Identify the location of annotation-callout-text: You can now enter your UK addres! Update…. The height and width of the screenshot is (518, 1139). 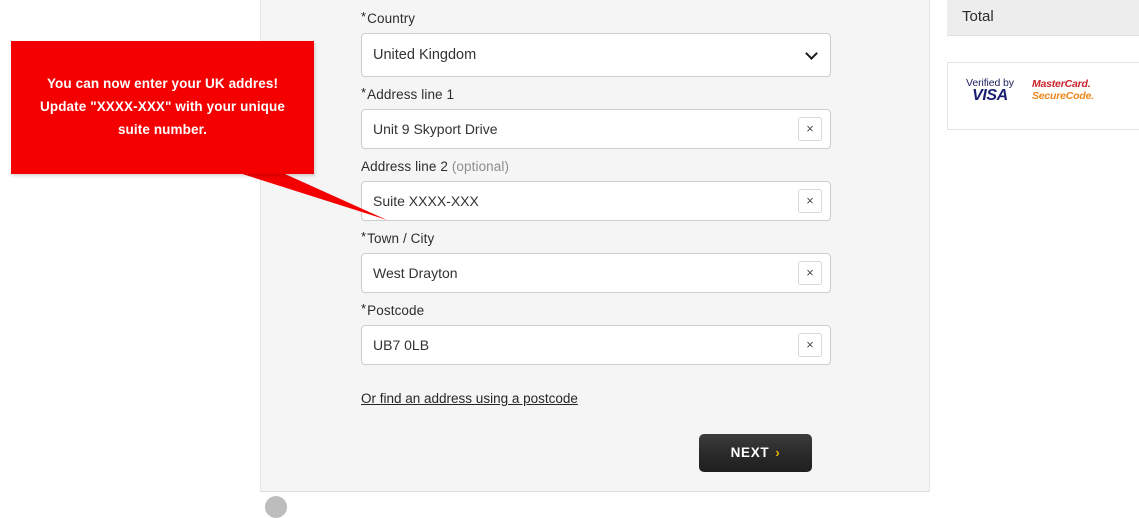
(162, 106).